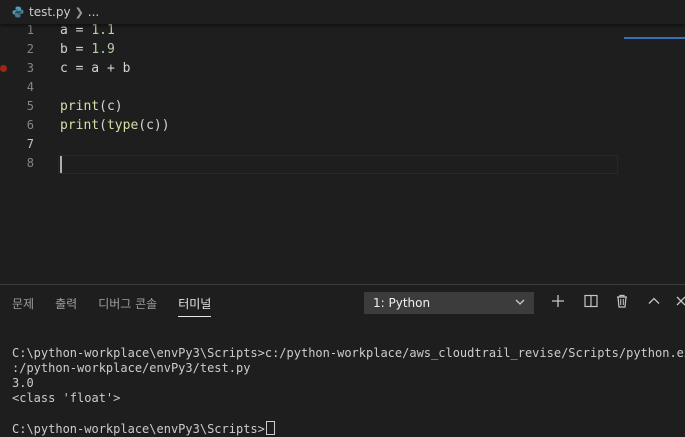 The width and height of the screenshot is (685, 437). Describe the element at coordinates (348, 368) in the screenshot. I see `terminal-line: :/python-workplace/envPy3/test.py` at that location.